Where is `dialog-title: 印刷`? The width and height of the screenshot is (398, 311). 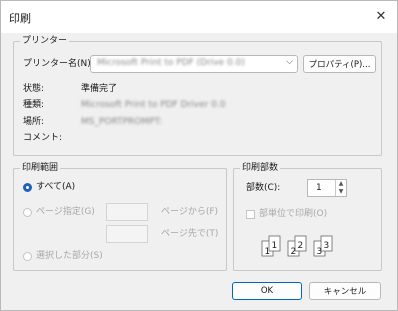
dialog-title: 印刷 is located at coordinates (20, 18).